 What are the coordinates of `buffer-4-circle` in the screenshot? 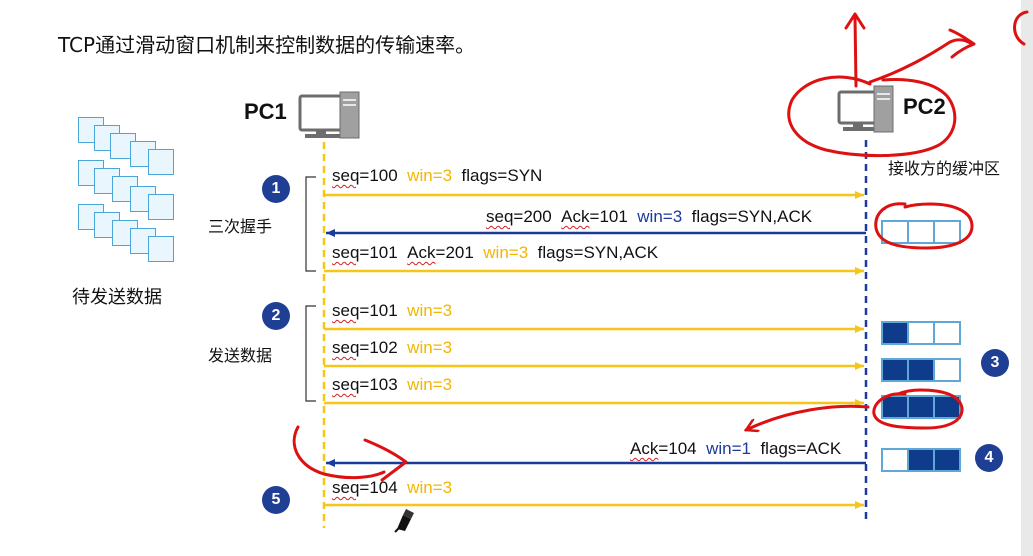 It's located at (918, 409).